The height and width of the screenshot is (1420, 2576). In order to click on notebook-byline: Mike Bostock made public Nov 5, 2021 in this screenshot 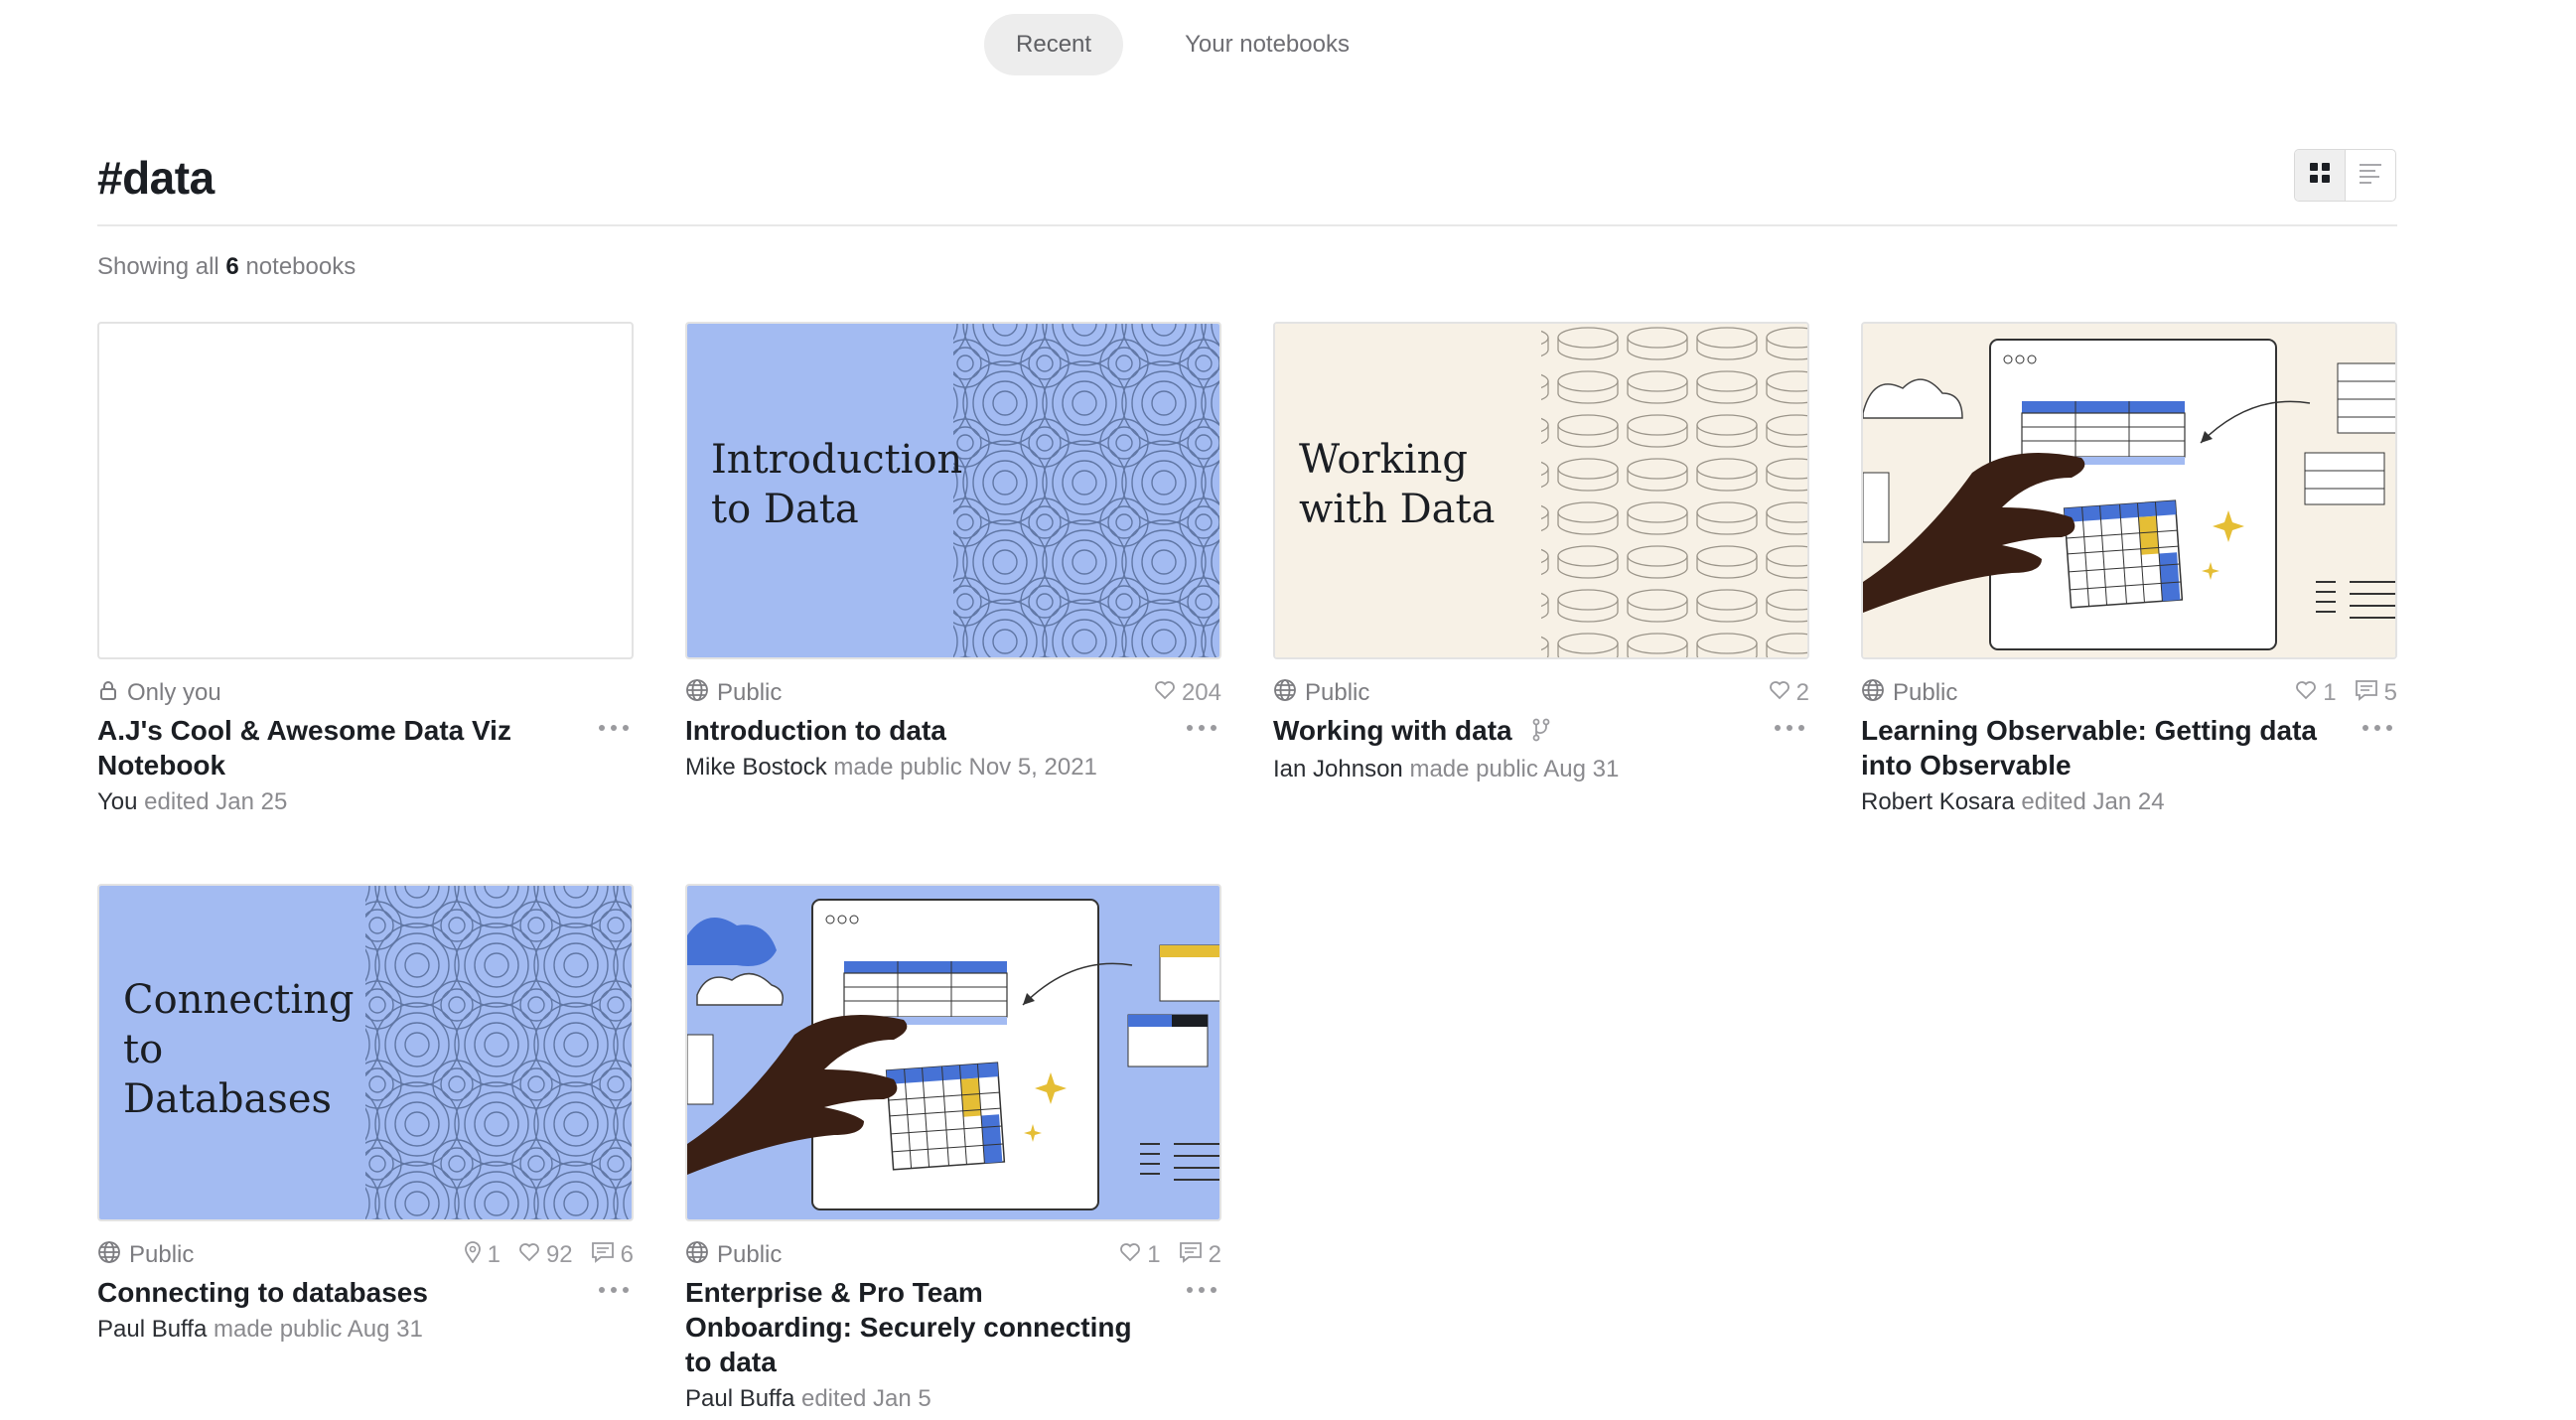, I will do `click(891, 767)`.